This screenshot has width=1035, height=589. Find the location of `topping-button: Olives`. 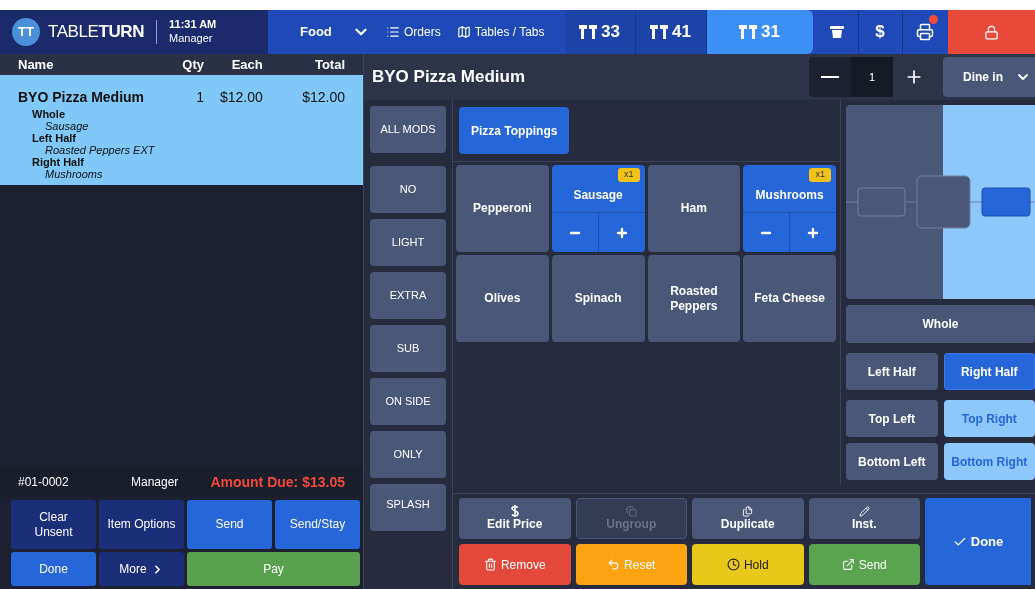

topping-button: Olives is located at coordinates (502, 298).